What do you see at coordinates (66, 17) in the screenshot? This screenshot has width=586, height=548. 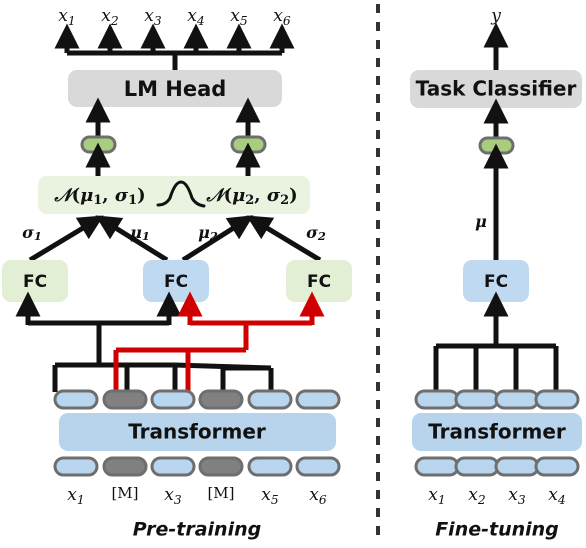 I see `output-label-x1: x1` at bounding box center [66, 17].